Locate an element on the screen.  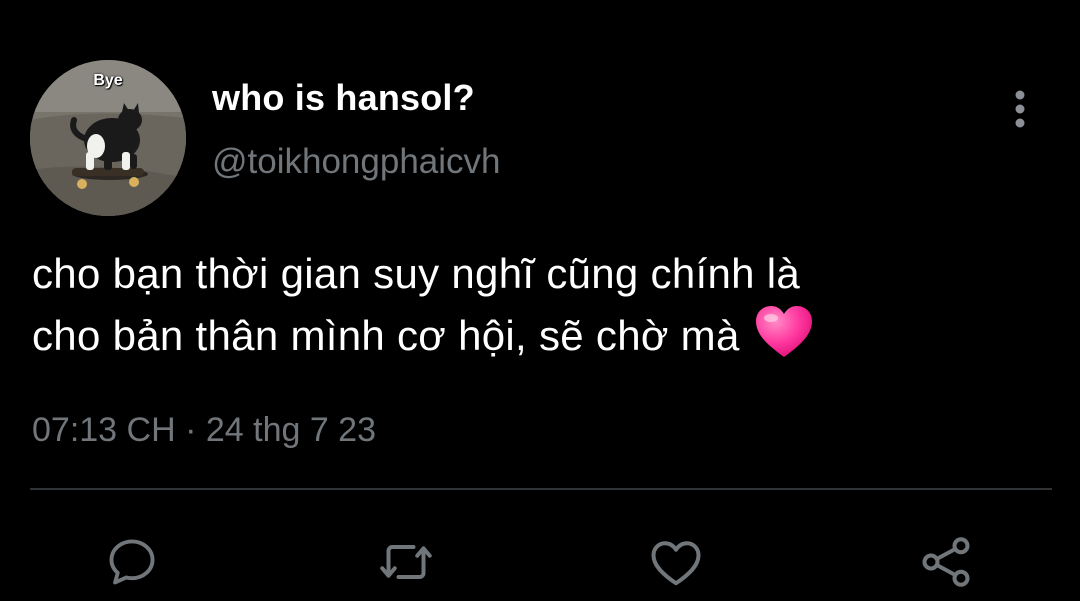
avatar-caption: Bye is located at coordinates (108, 80).